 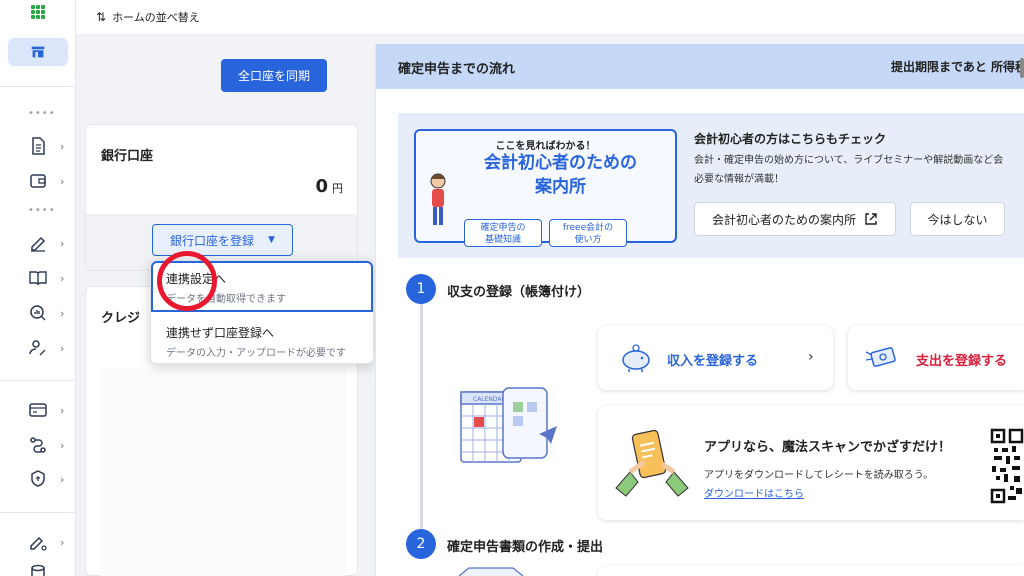 I want to click on bank-account-title: 銀行口座, so click(x=127, y=156).